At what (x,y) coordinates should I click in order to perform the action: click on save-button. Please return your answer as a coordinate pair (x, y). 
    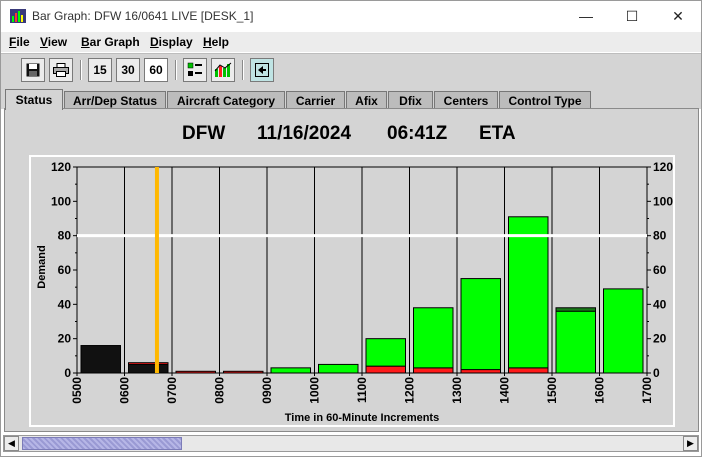
    Looking at the image, I should click on (33, 70).